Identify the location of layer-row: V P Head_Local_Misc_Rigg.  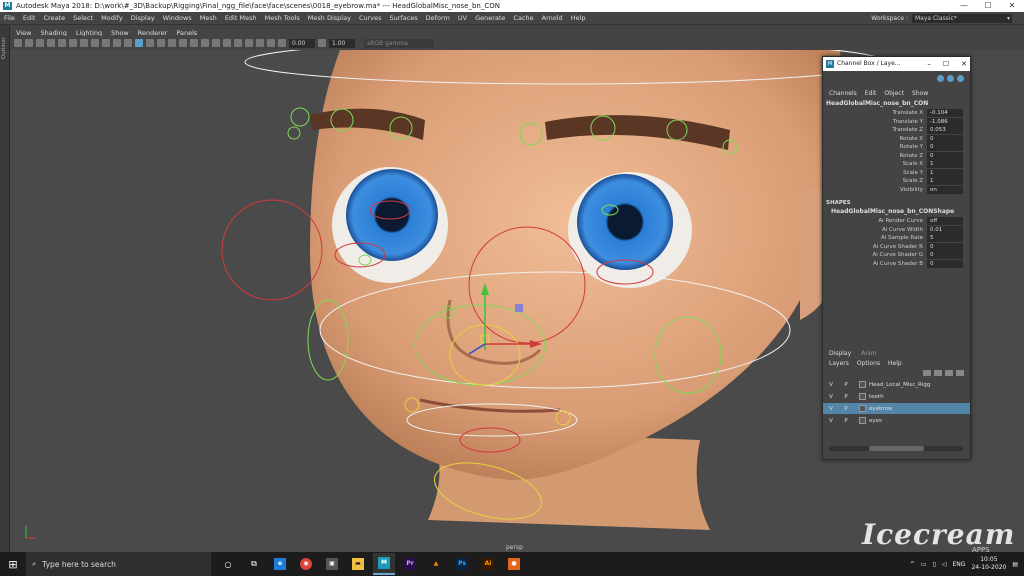
(896, 384).